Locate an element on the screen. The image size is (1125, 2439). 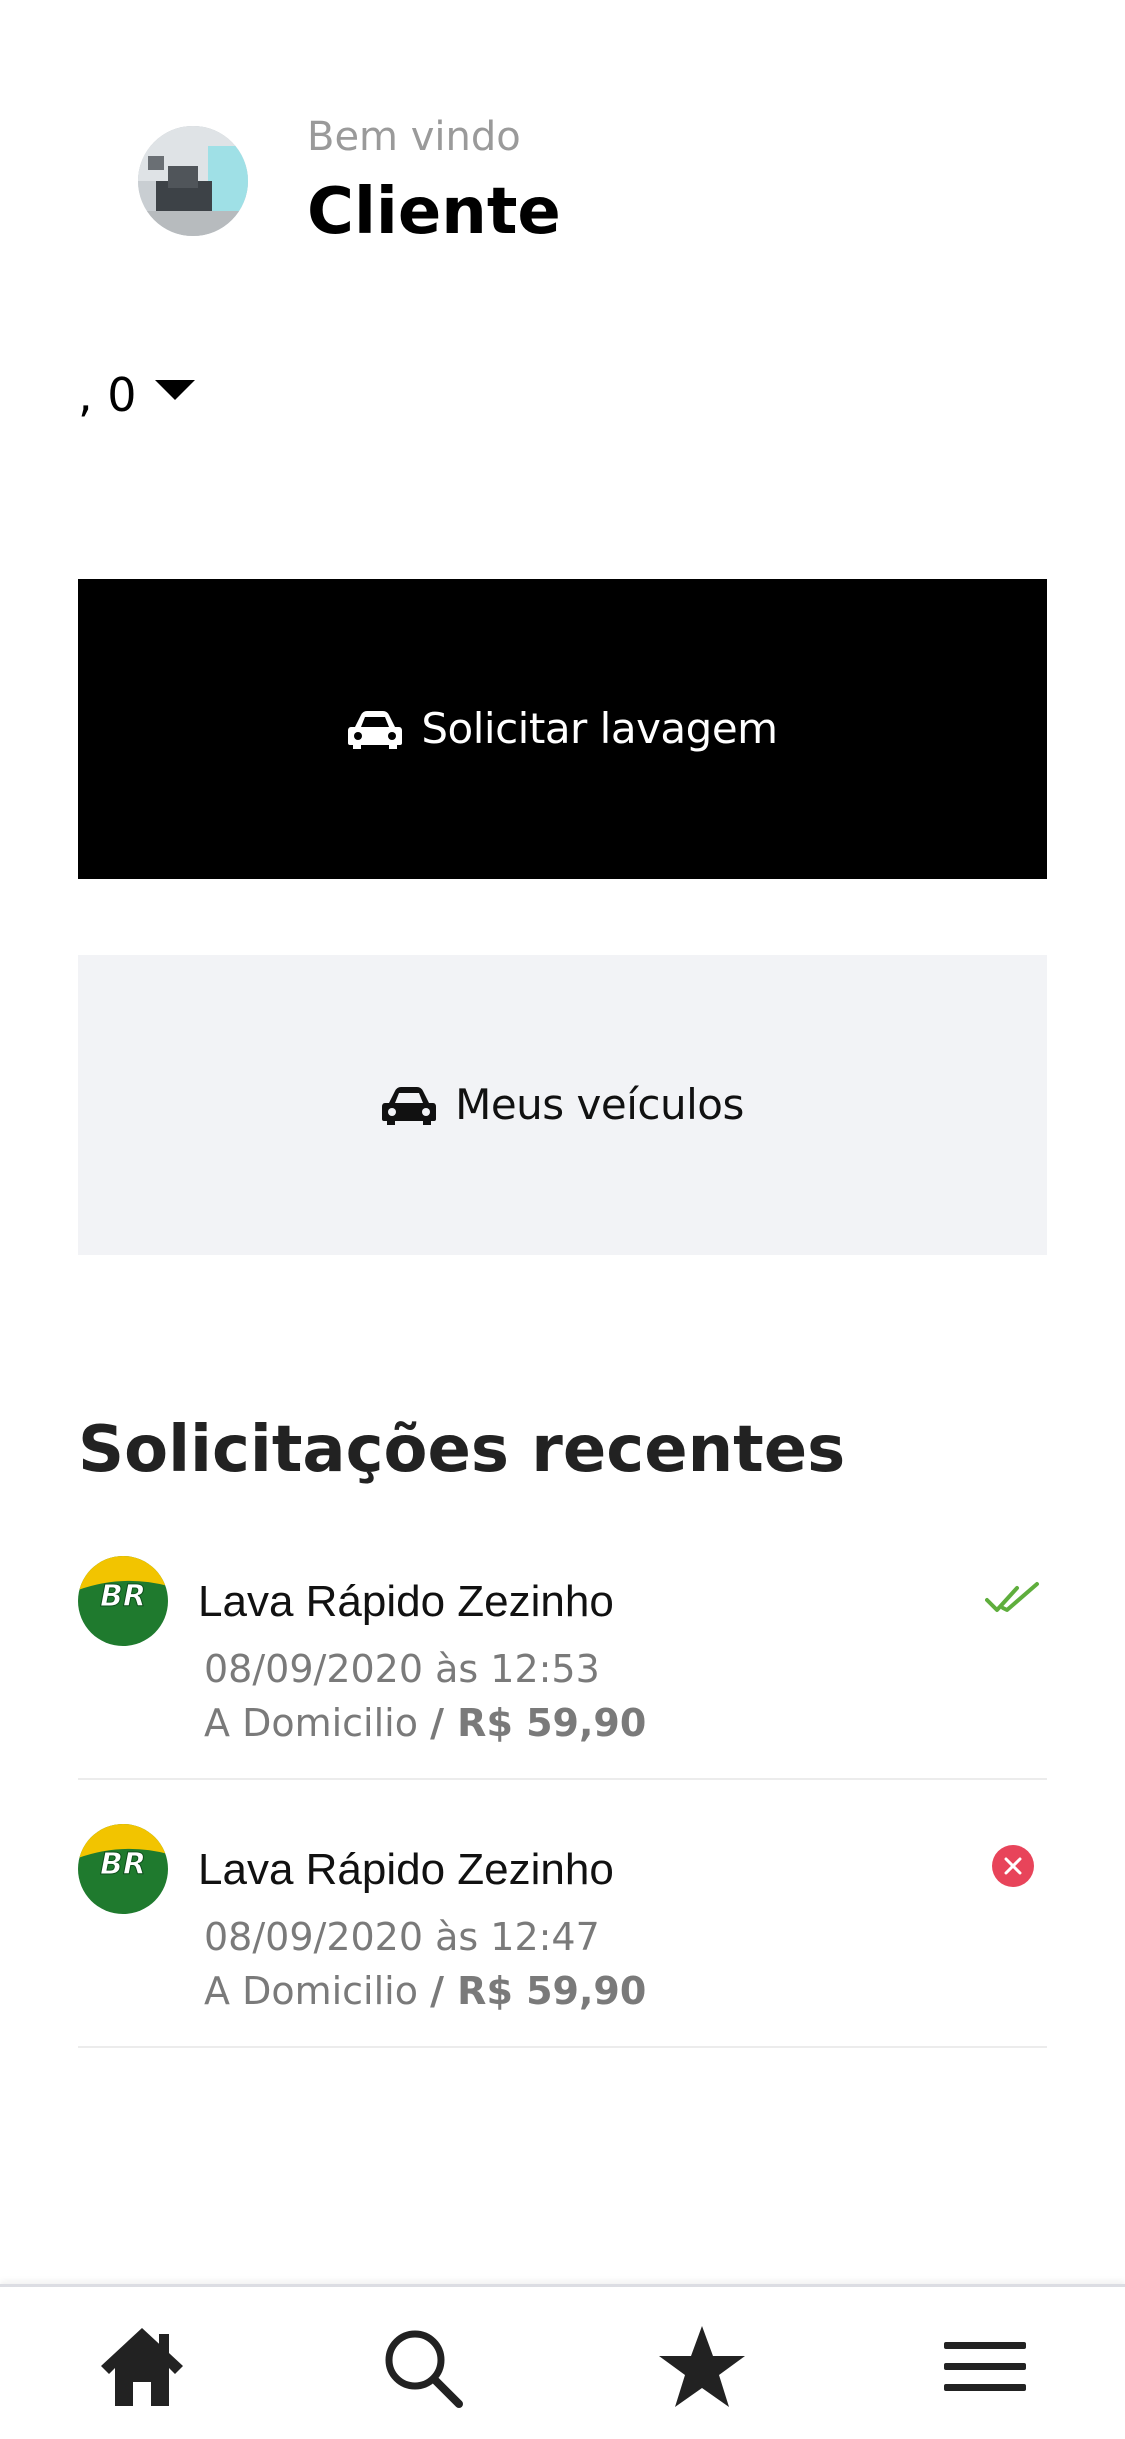
home-icon is located at coordinates (142, 2367).